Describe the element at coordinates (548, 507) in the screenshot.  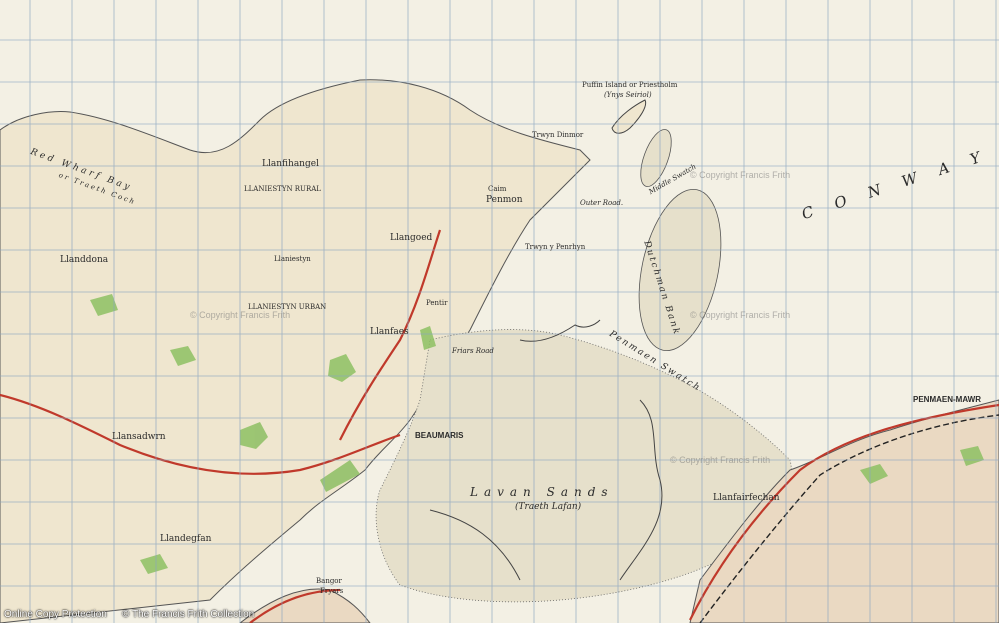
I see `sea-label-traeth-lafan: (Traeth Lafan)` at that location.